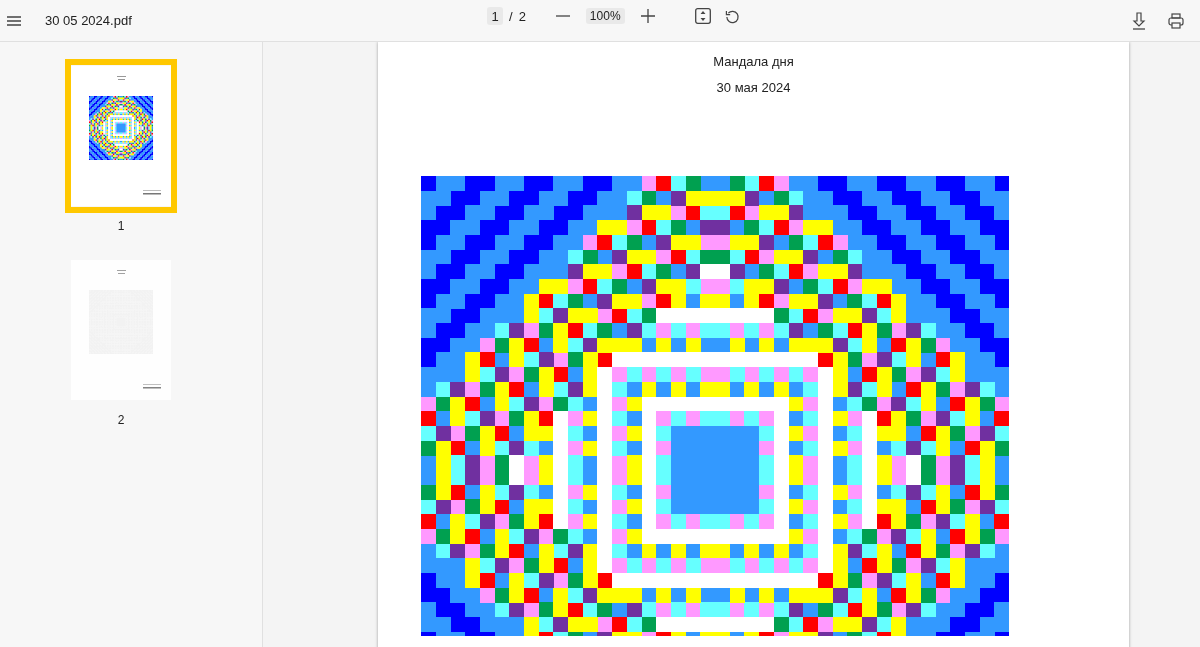  I want to click on zoom-level: 100%, so click(605, 16).